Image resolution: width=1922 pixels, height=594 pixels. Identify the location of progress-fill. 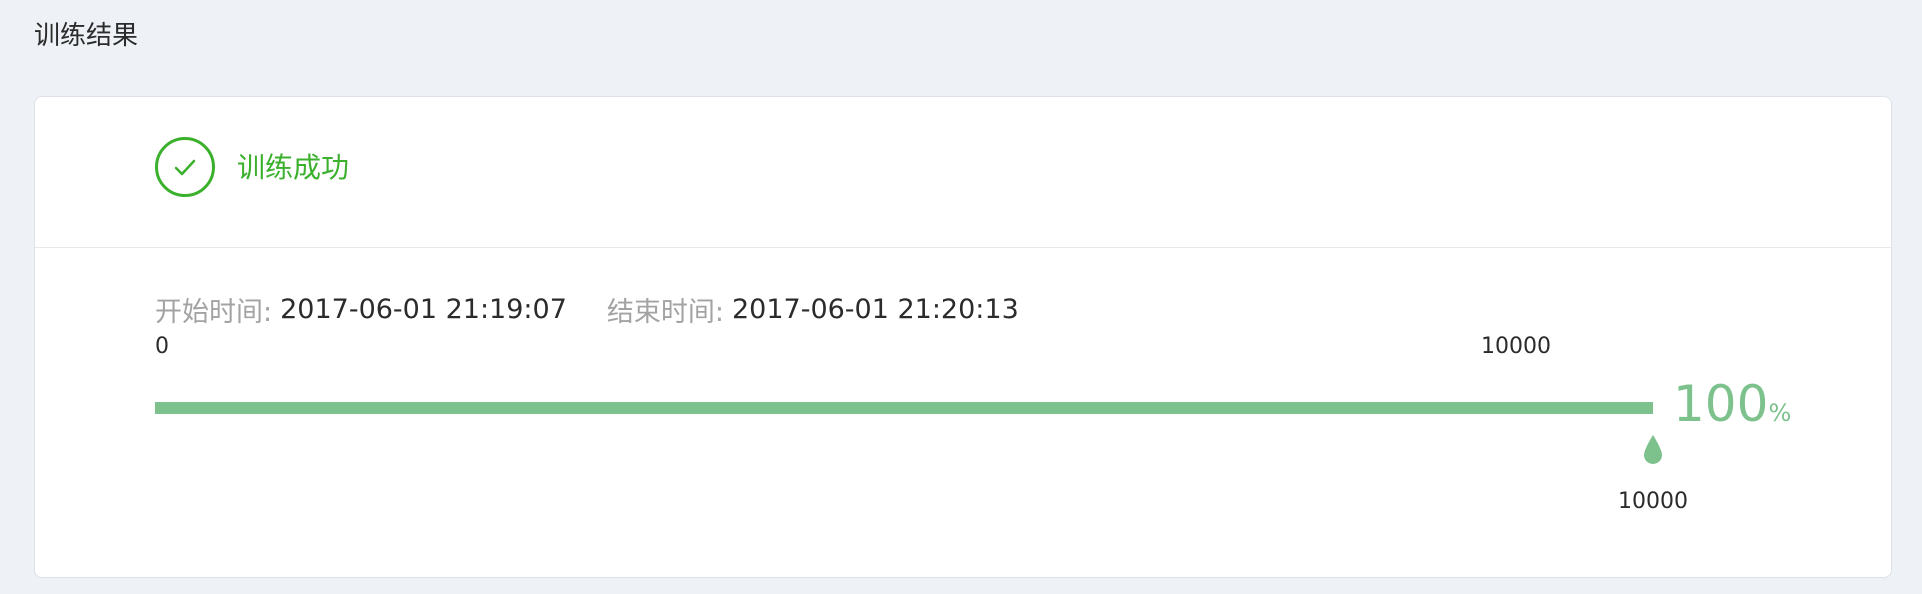
(904, 408).